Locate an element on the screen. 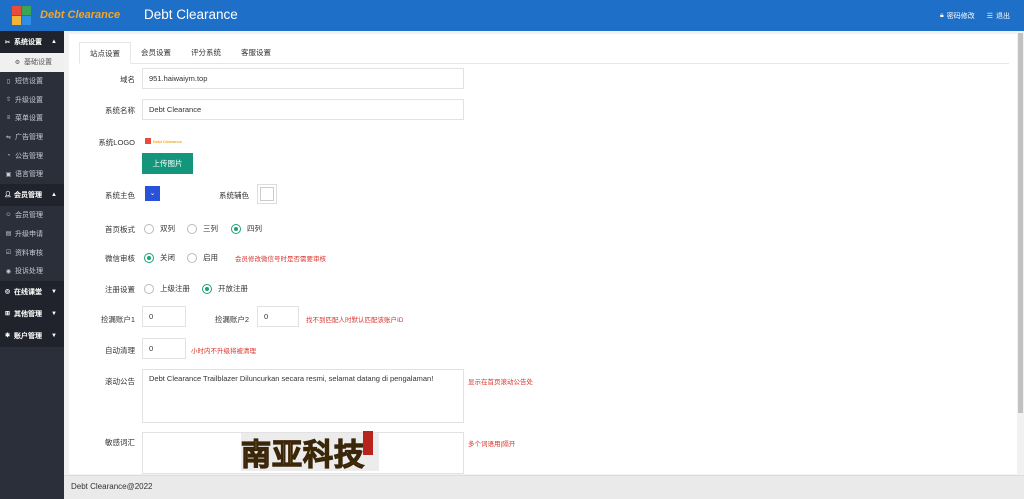  tab-service-settings: 客服设置 is located at coordinates (256, 53).